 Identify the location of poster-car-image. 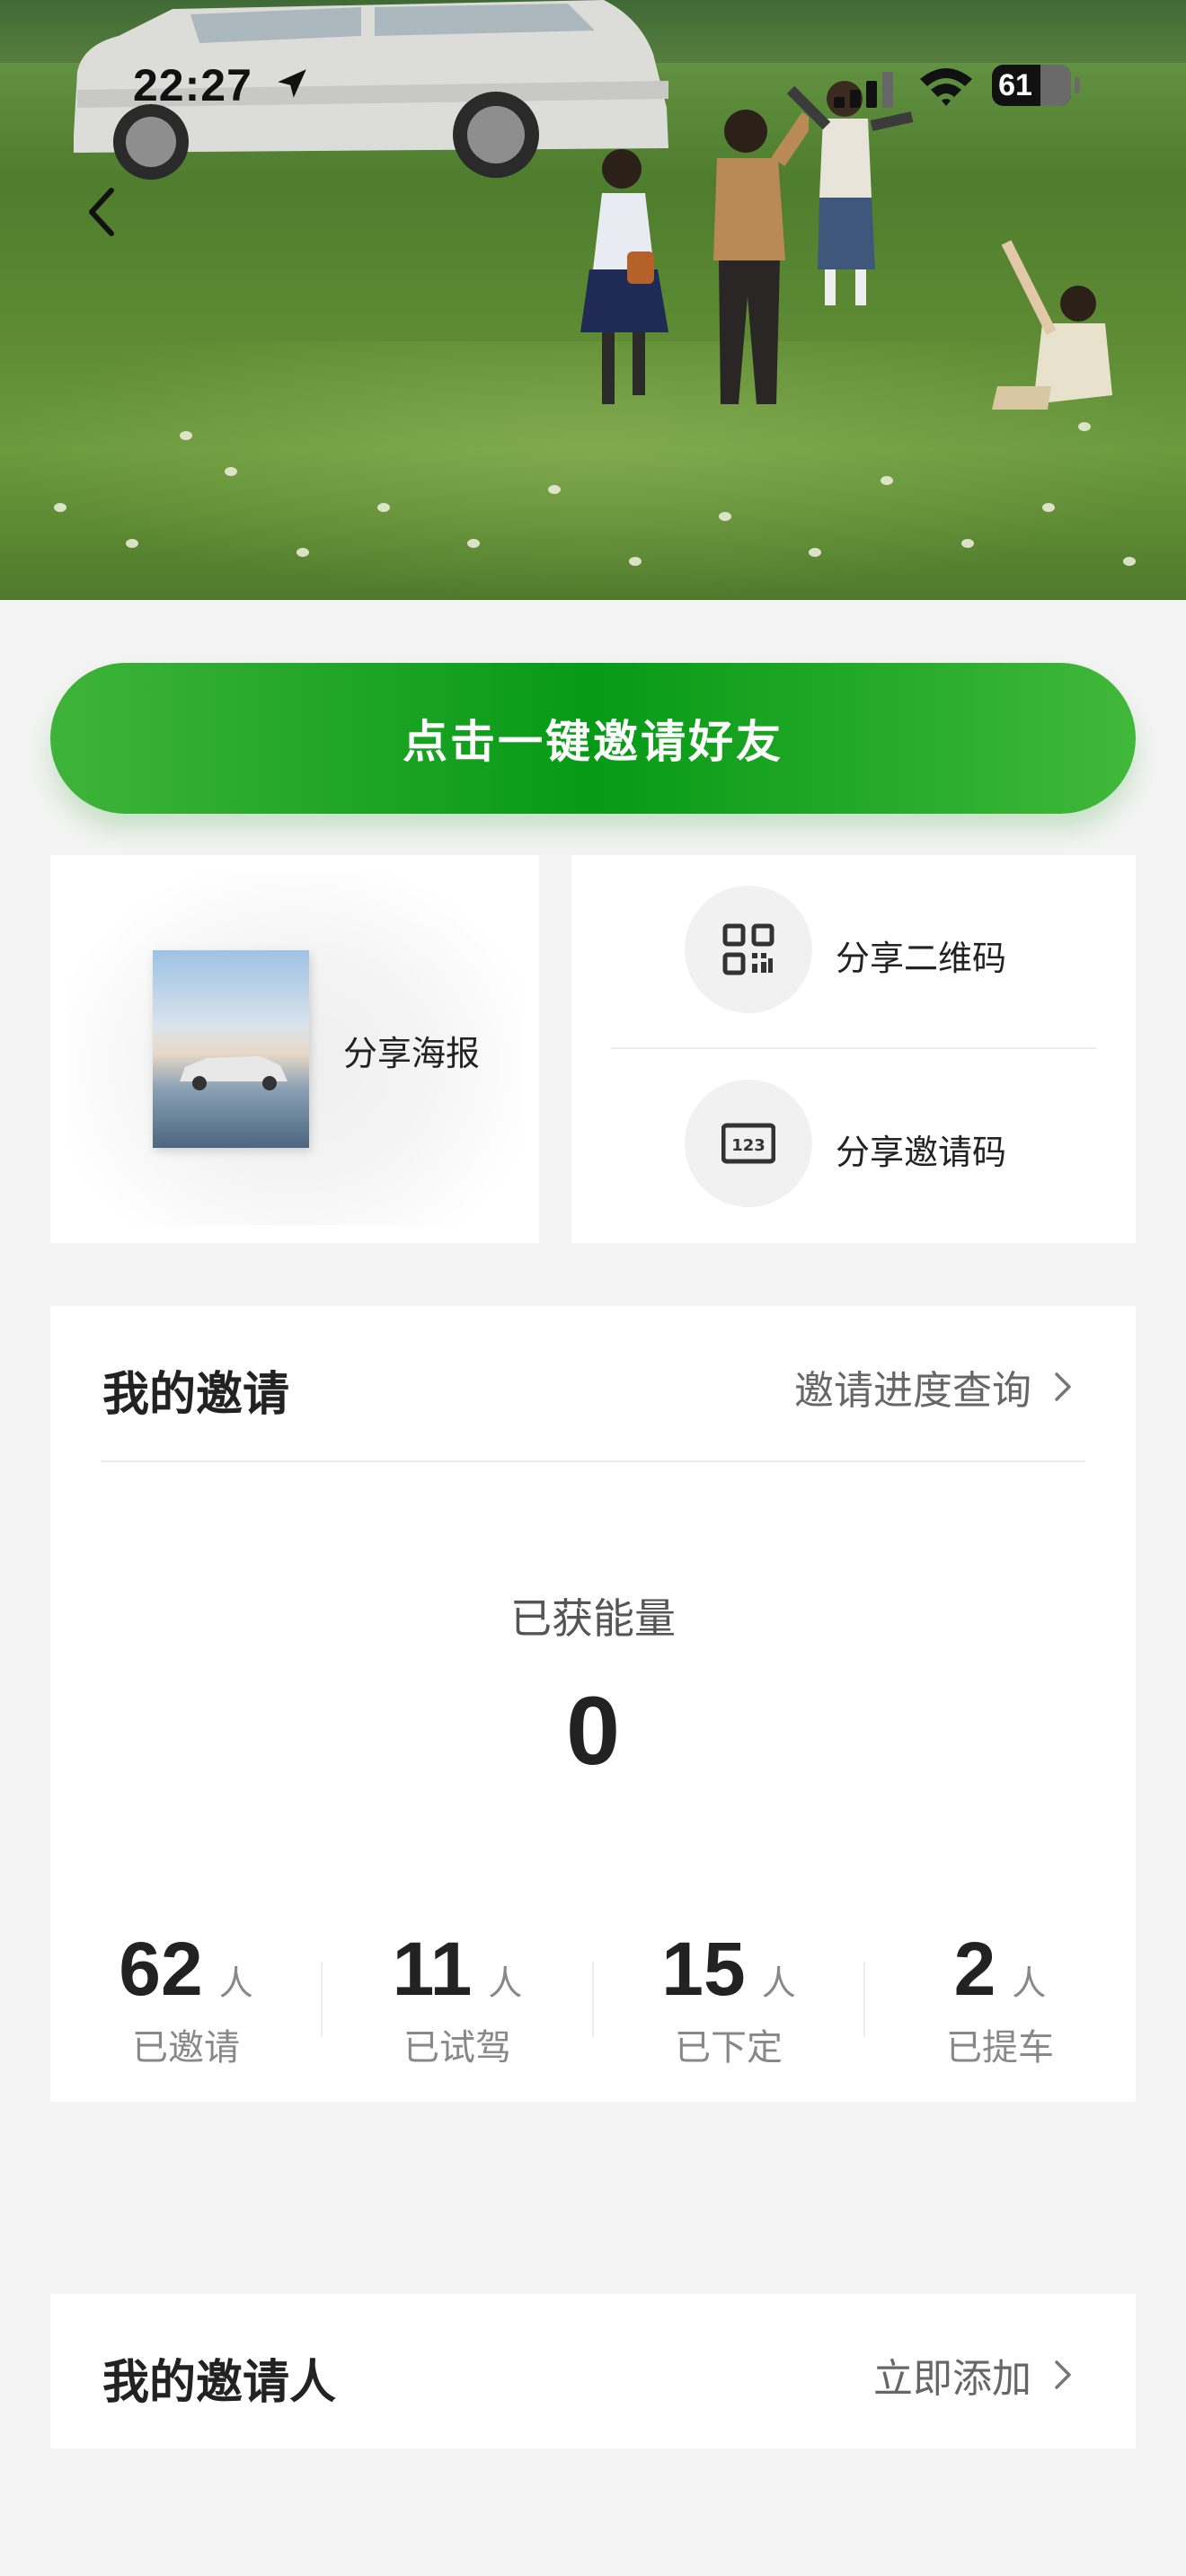
(234, 1073).